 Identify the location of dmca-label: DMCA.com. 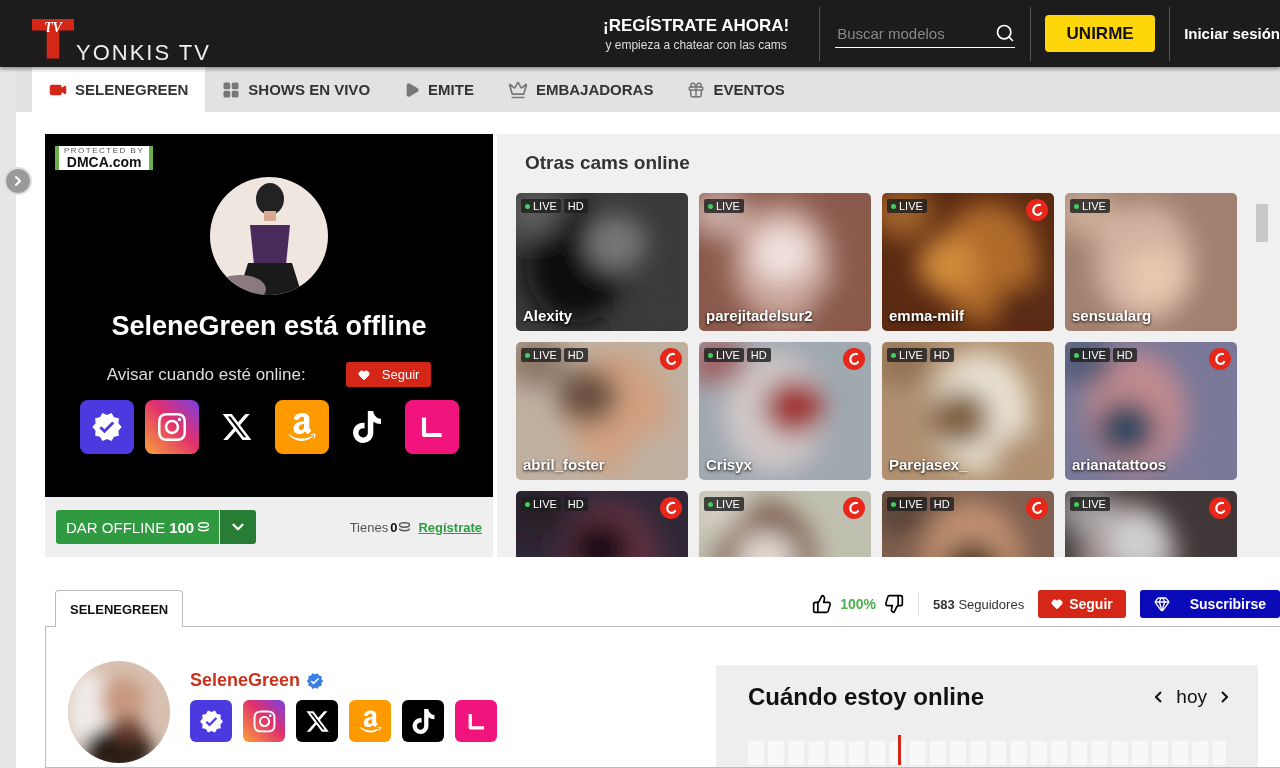
(104, 162).